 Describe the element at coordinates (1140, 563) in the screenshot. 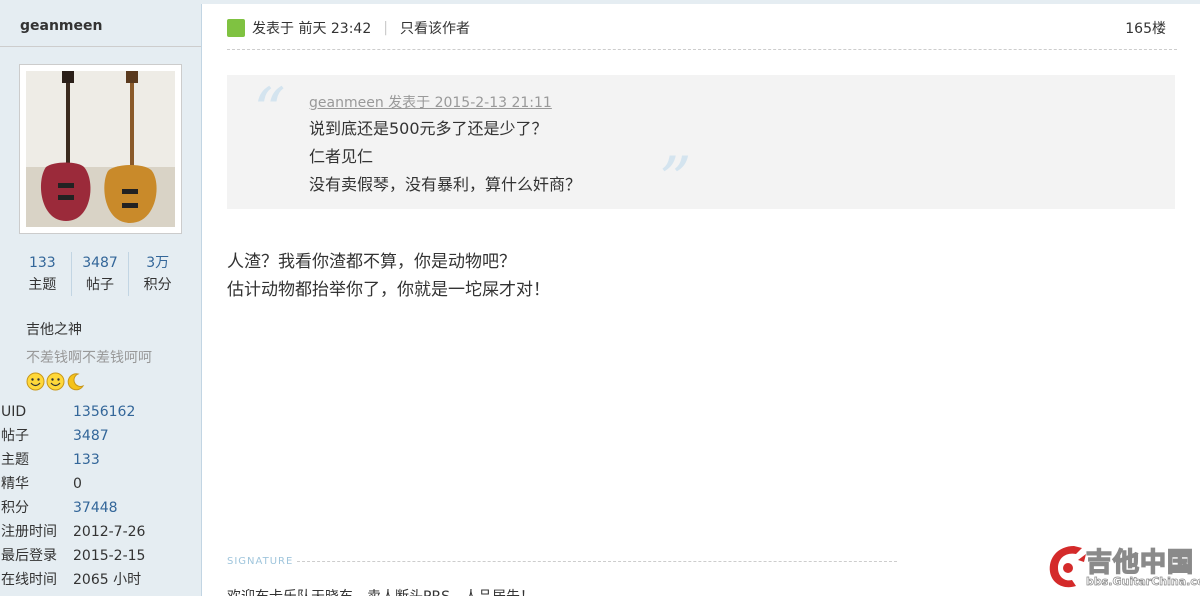

I see `watermark-text: 吉他中国` at that location.